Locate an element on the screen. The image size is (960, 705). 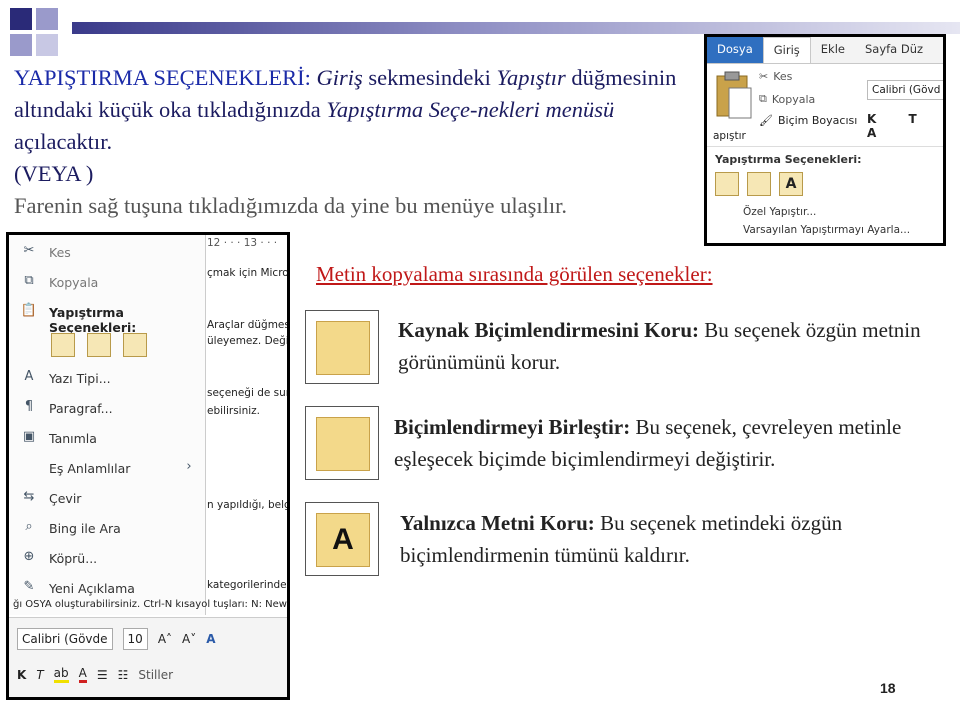
menu-ref: Yapıştırma Seçe-nekleri menüsü is located at coordinates (470, 109).